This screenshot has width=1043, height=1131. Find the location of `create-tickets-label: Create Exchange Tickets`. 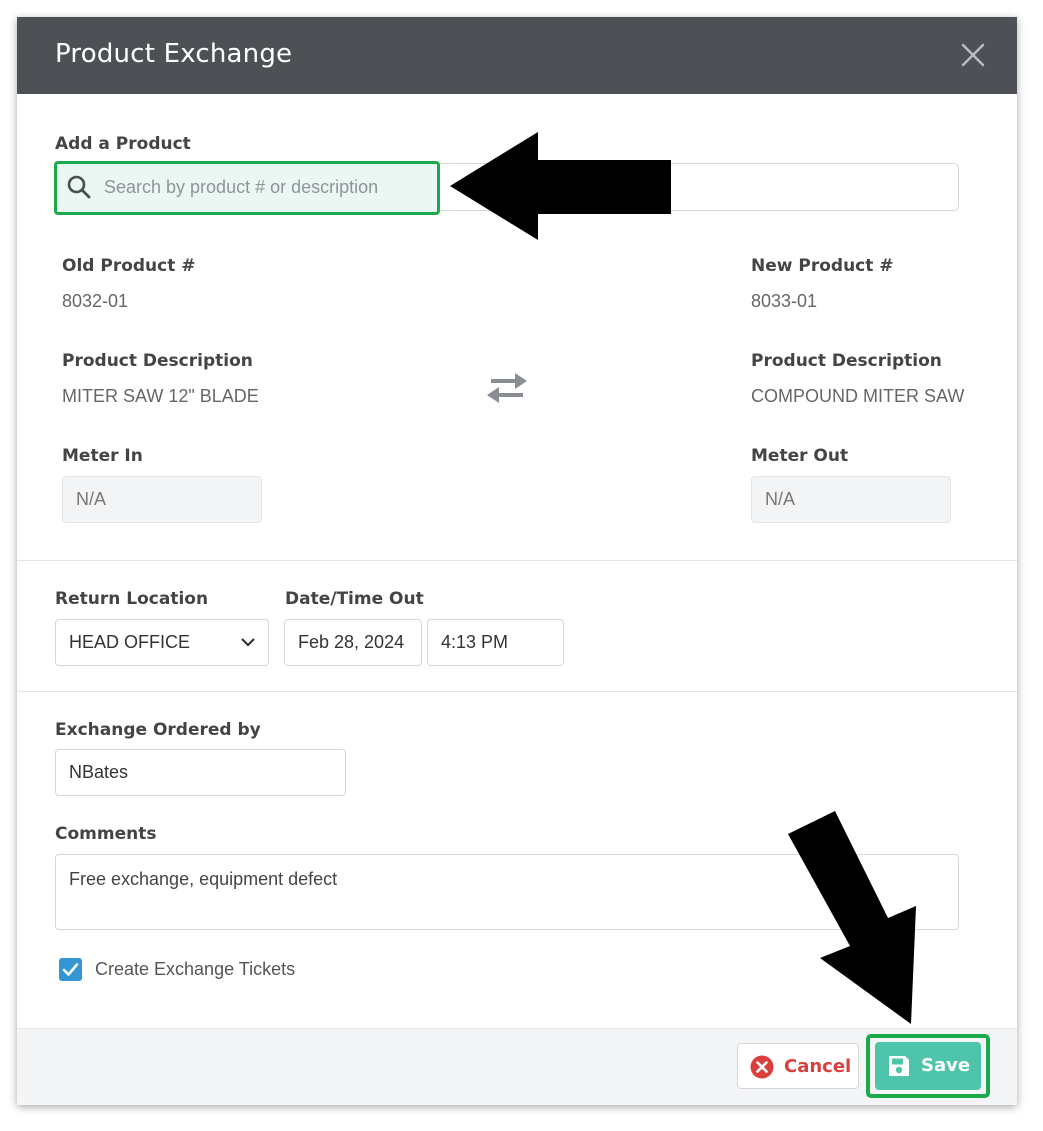

create-tickets-label: Create Exchange Tickets is located at coordinates (195, 969).